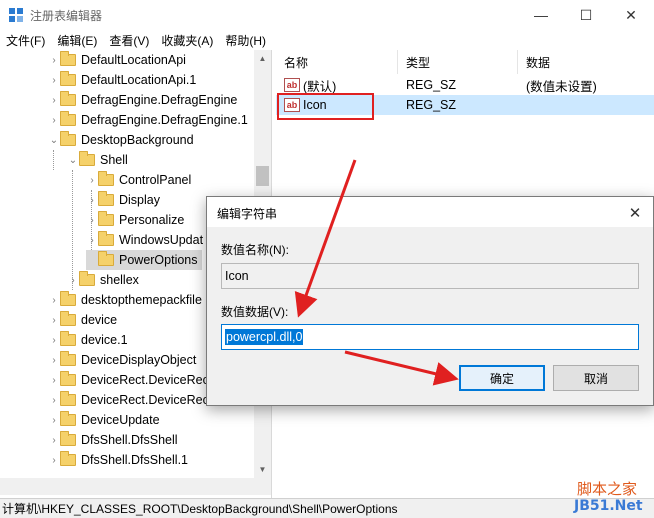  I want to click on tree-item-label: PowerOptions, so click(158, 260).